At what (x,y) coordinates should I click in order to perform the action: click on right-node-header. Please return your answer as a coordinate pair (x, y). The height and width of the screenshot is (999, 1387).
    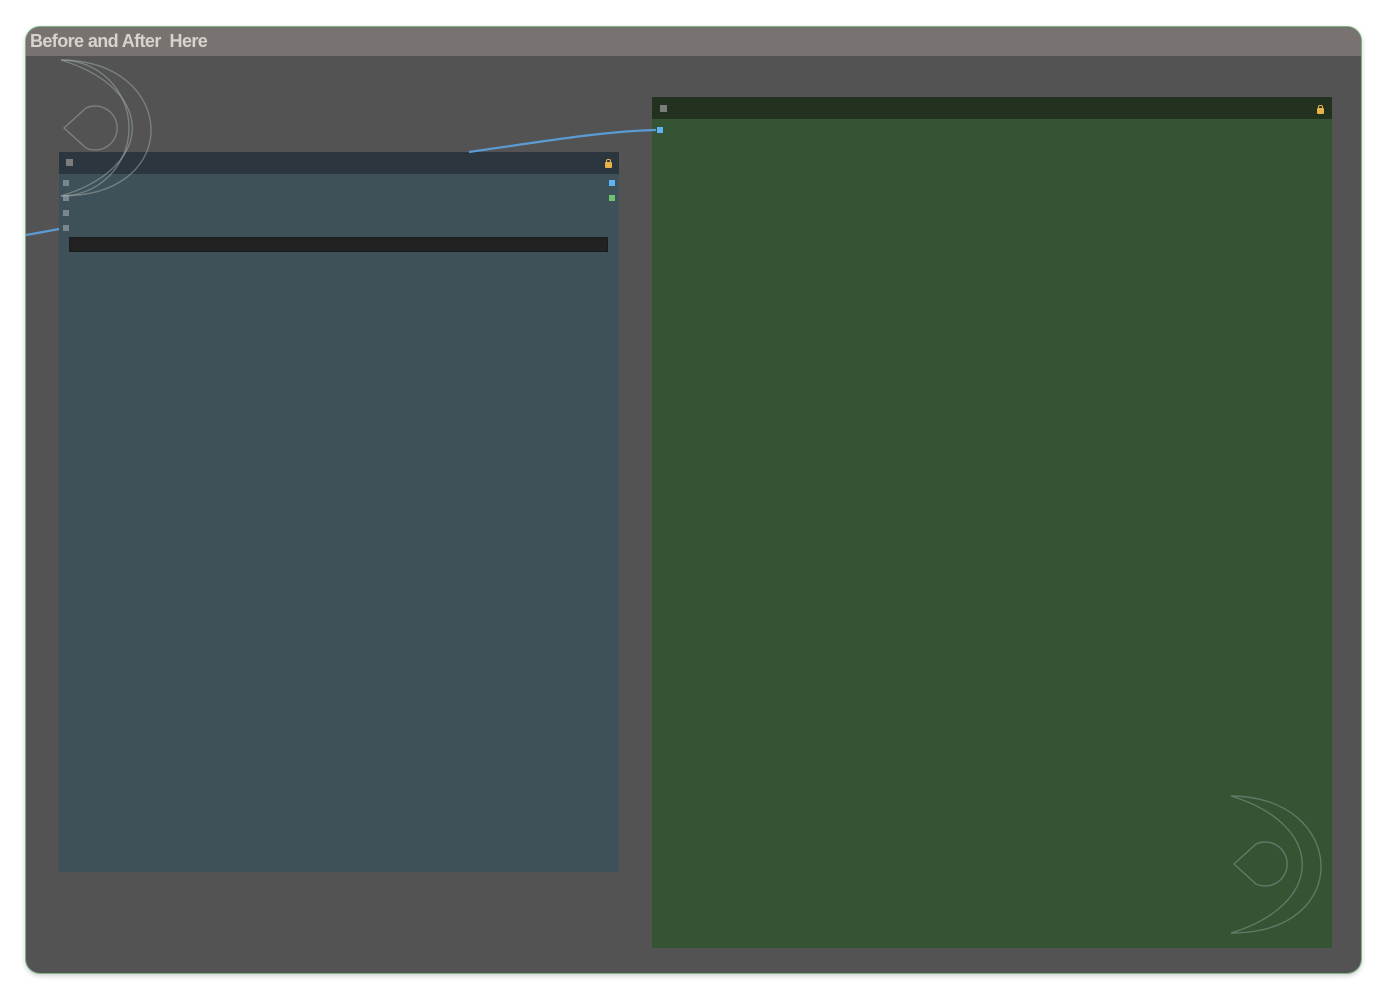
    Looking at the image, I should click on (992, 108).